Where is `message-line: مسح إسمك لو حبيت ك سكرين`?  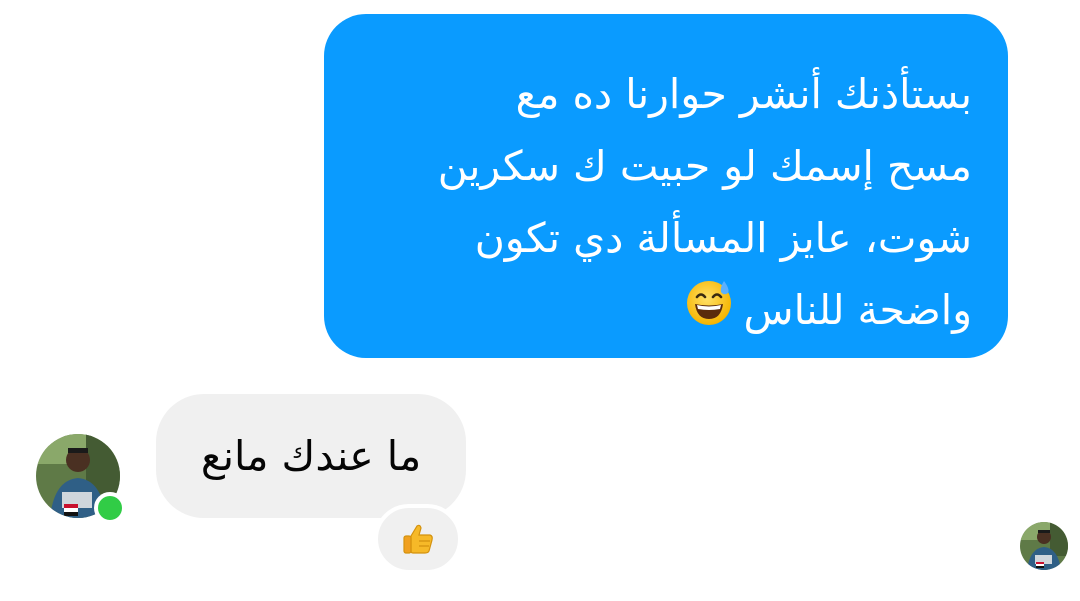 message-line: مسح إسمك لو حبيت ك سكرين is located at coordinates (704, 166).